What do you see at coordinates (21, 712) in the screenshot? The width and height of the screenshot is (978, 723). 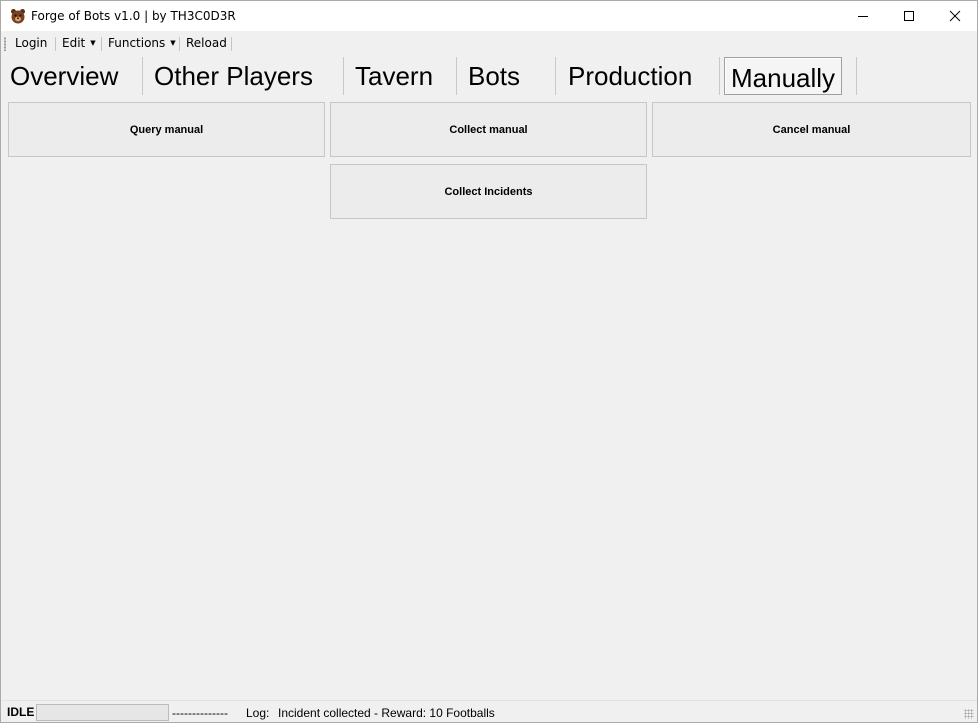 I see `status-state: IDLE` at bounding box center [21, 712].